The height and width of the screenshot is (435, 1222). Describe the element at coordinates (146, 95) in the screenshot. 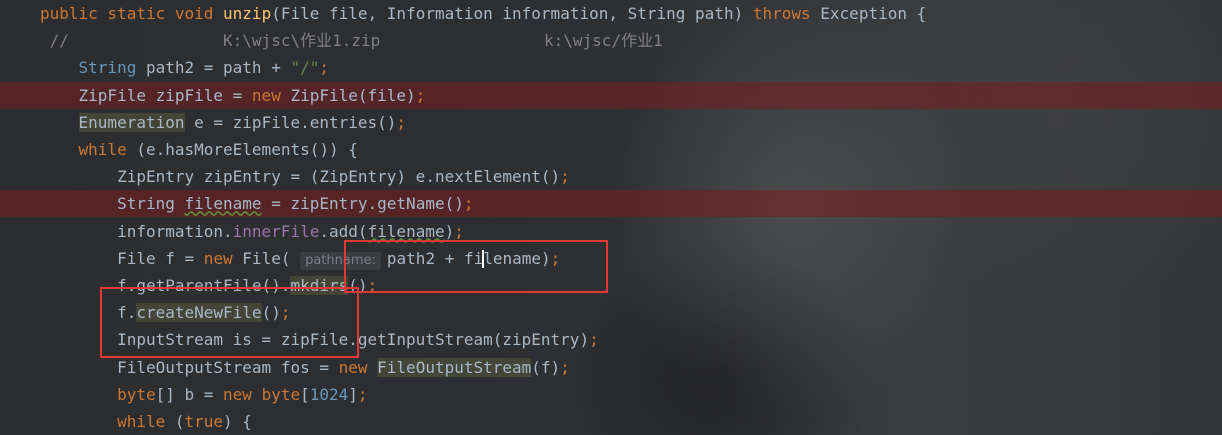

I see `code-token: ZipFile zipFile =` at that location.